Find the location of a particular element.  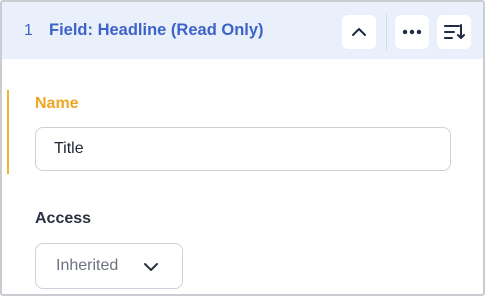

collapse-button is located at coordinates (359, 32).